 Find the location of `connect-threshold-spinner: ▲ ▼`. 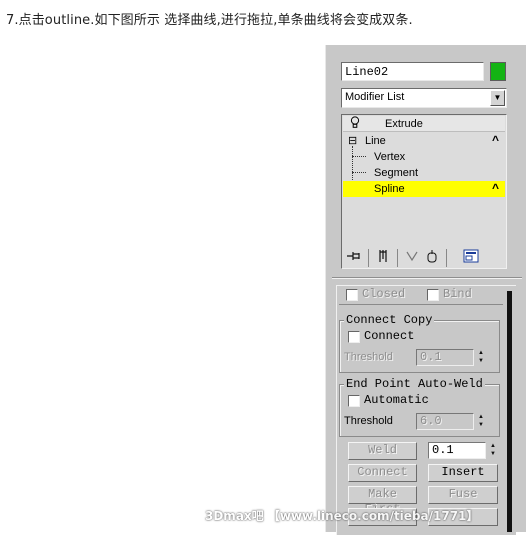

connect-threshold-spinner: ▲ ▼ is located at coordinates (481, 357).